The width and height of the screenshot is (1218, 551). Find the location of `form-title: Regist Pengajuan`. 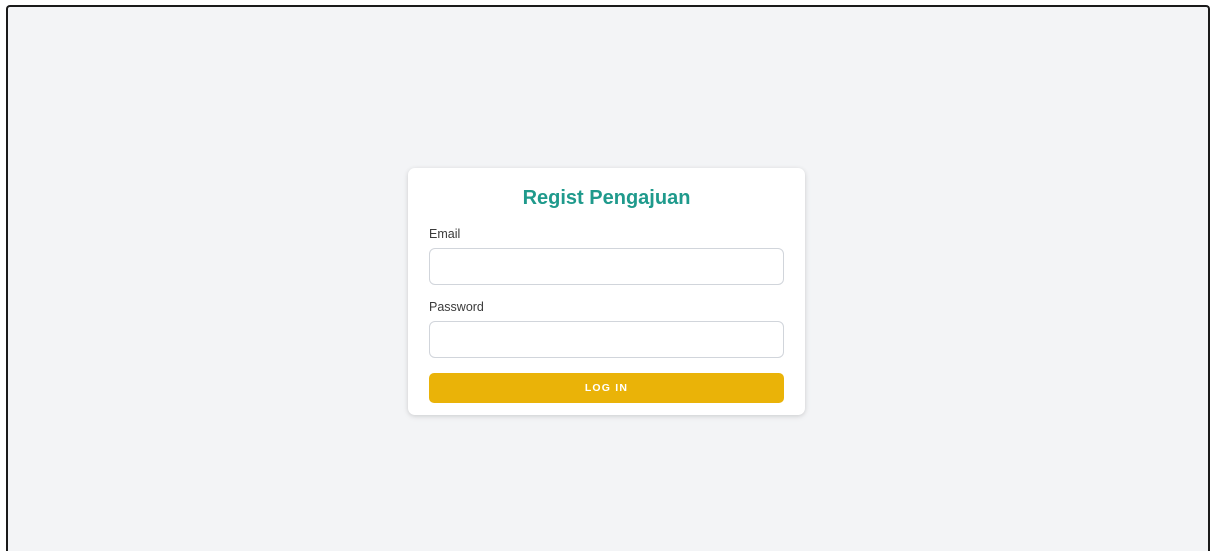

form-title: Regist Pengajuan is located at coordinates (606, 198).